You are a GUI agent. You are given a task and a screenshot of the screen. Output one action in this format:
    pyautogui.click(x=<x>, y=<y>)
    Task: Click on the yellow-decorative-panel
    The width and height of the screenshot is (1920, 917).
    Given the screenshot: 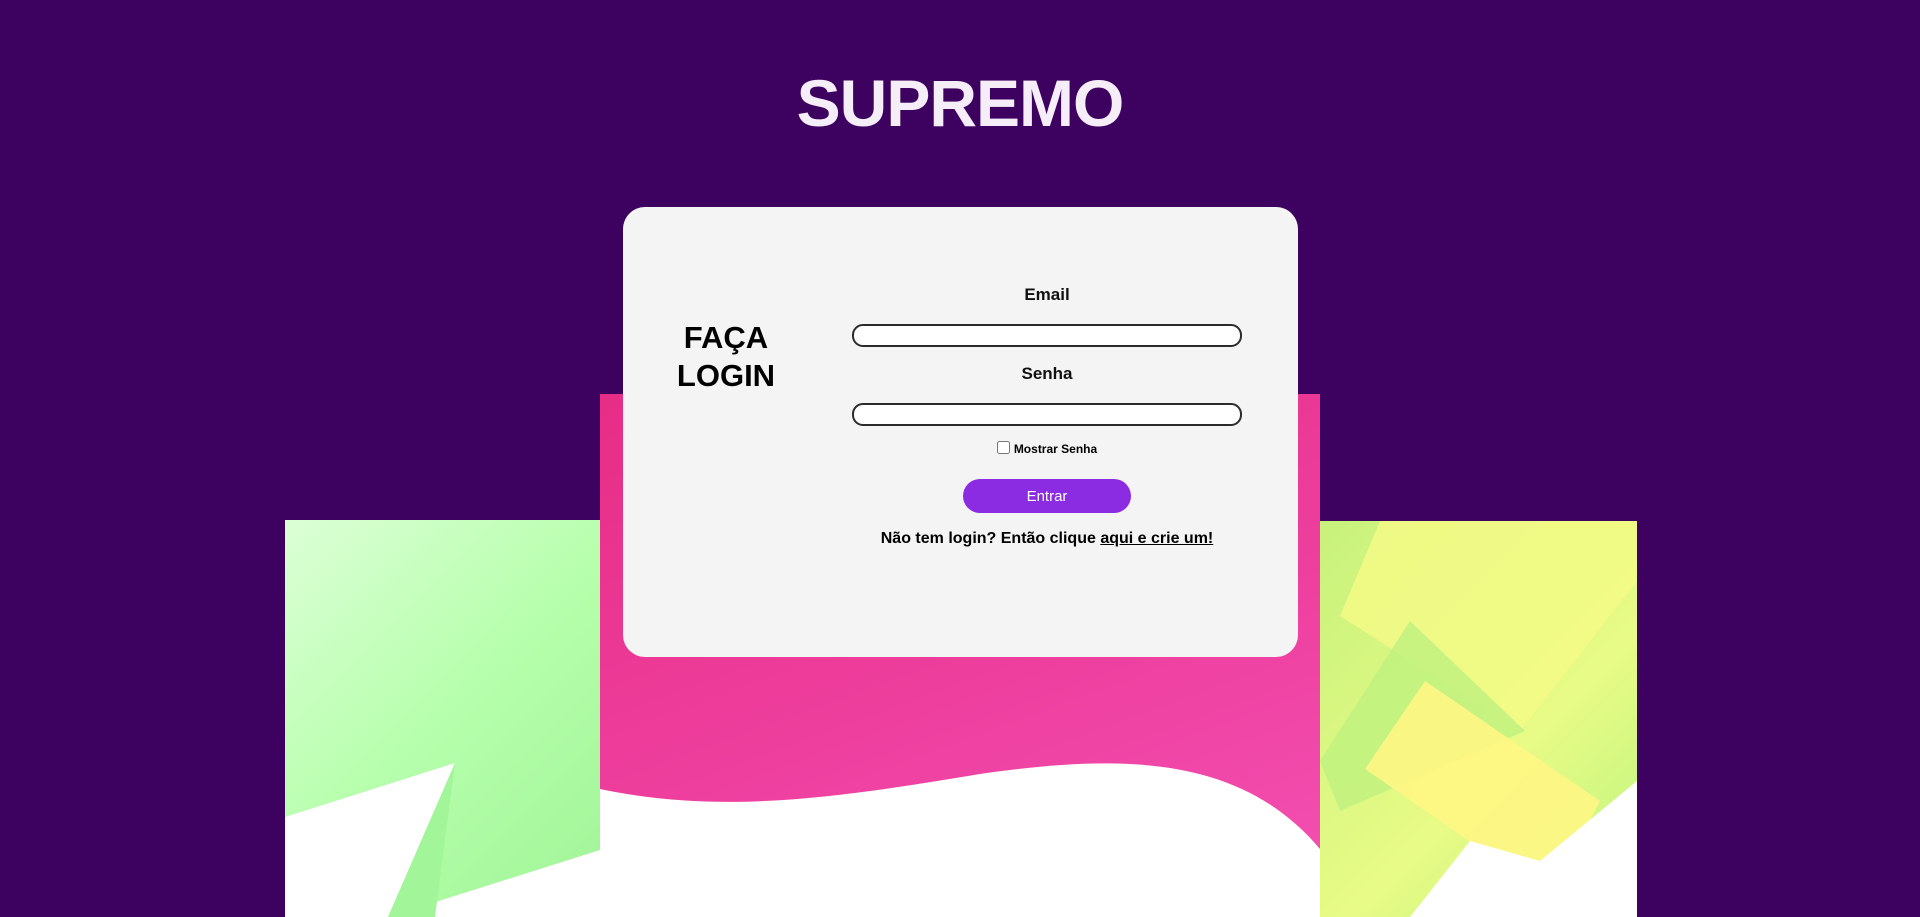 What is the action you would take?
    pyautogui.click(x=1478, y=719)
    